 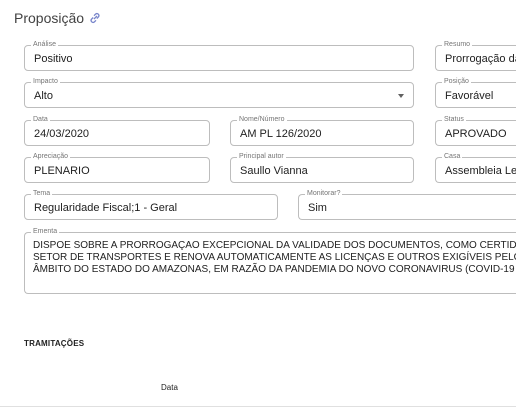 What do you see at coordinates (219, 92) in the screenshot?
I see `impacto-select: Impacto Alto` at bounding box center [219, 92].